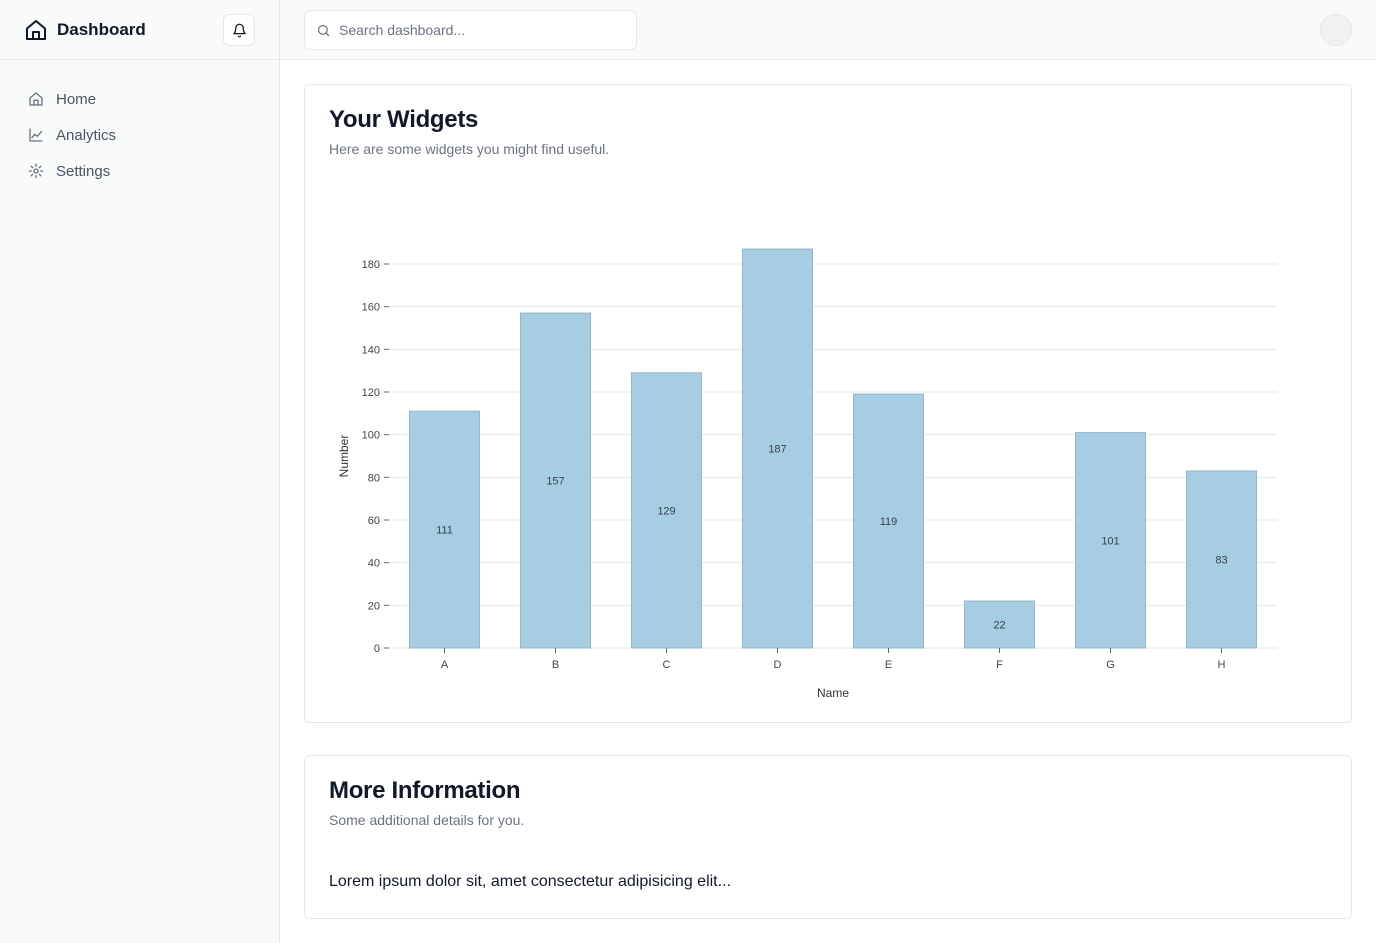  What do you see at coordinates (374, 606) in the screenshot?
I see `y-tick-label: 20` at bounding box center [374, 606].